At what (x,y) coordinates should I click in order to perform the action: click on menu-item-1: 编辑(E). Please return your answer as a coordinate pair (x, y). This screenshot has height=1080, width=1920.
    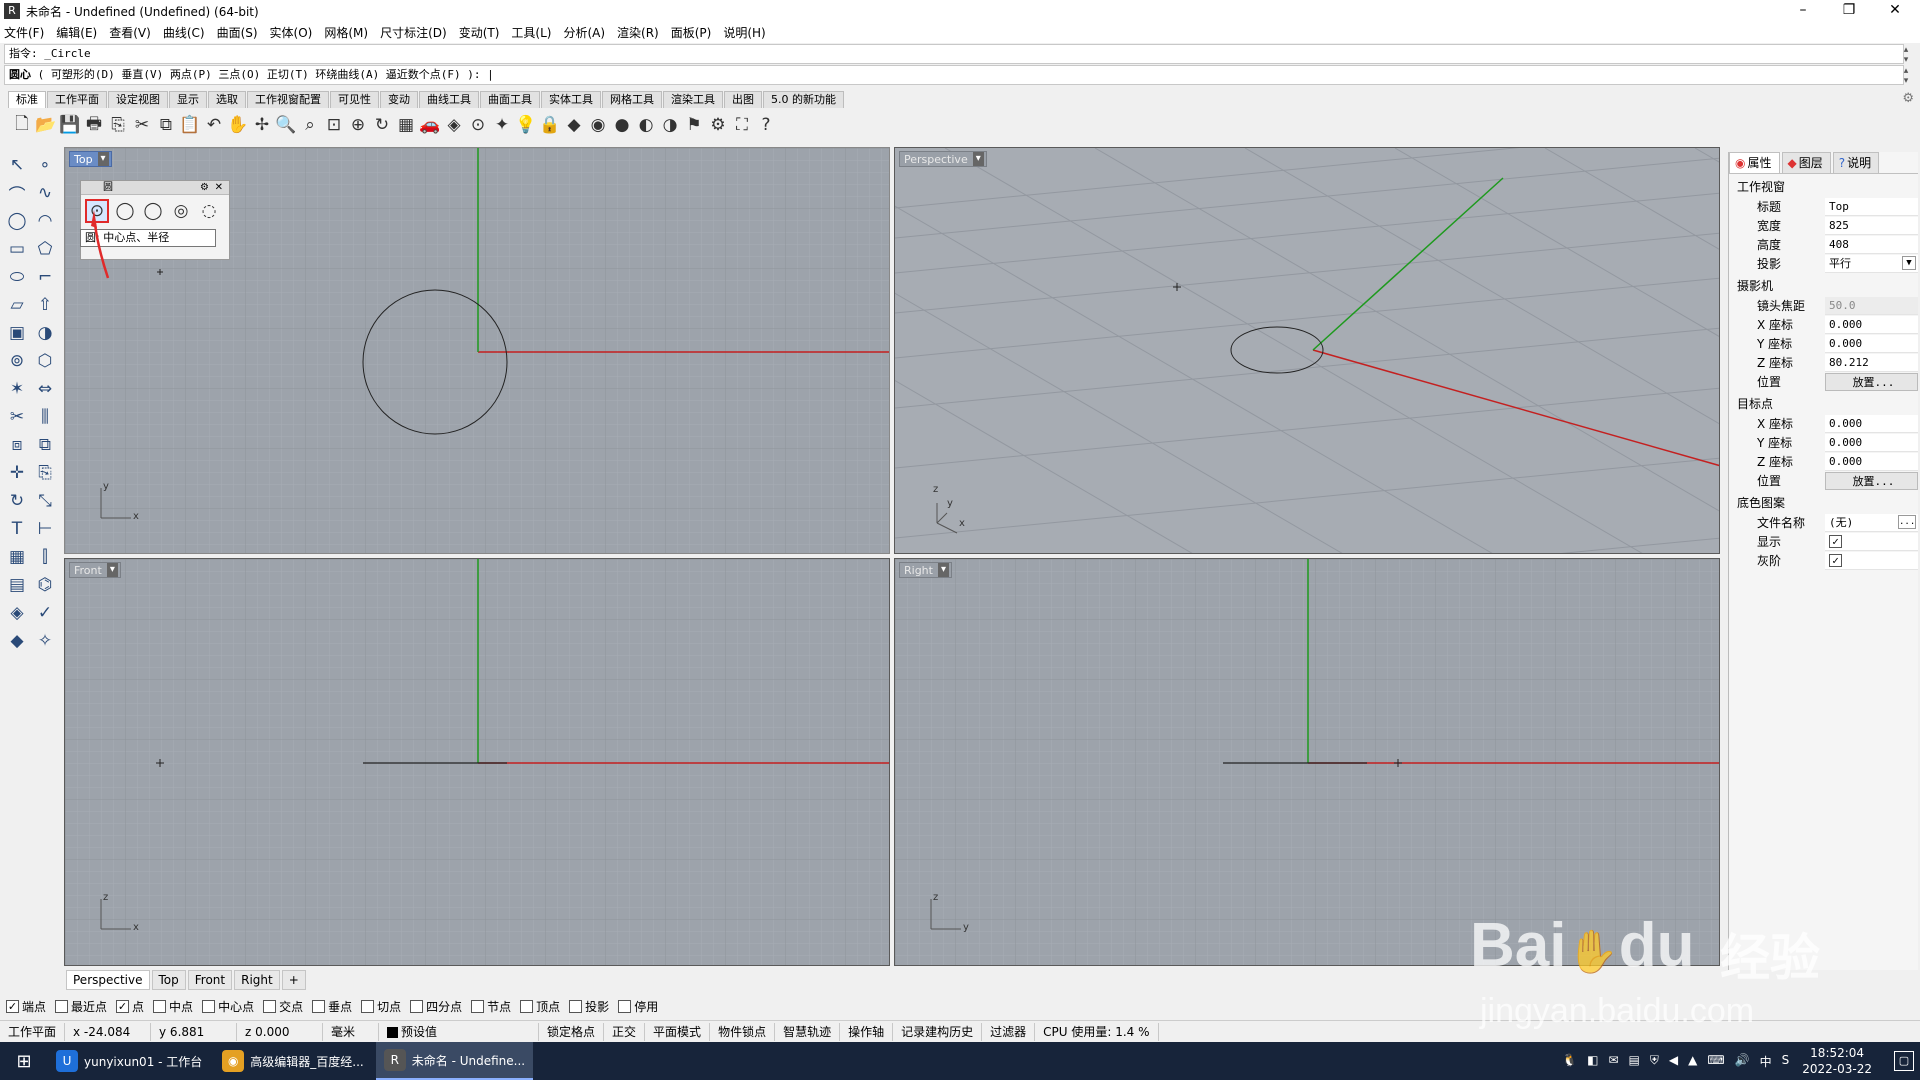
    Looking at the image, I should click on (76, 32).